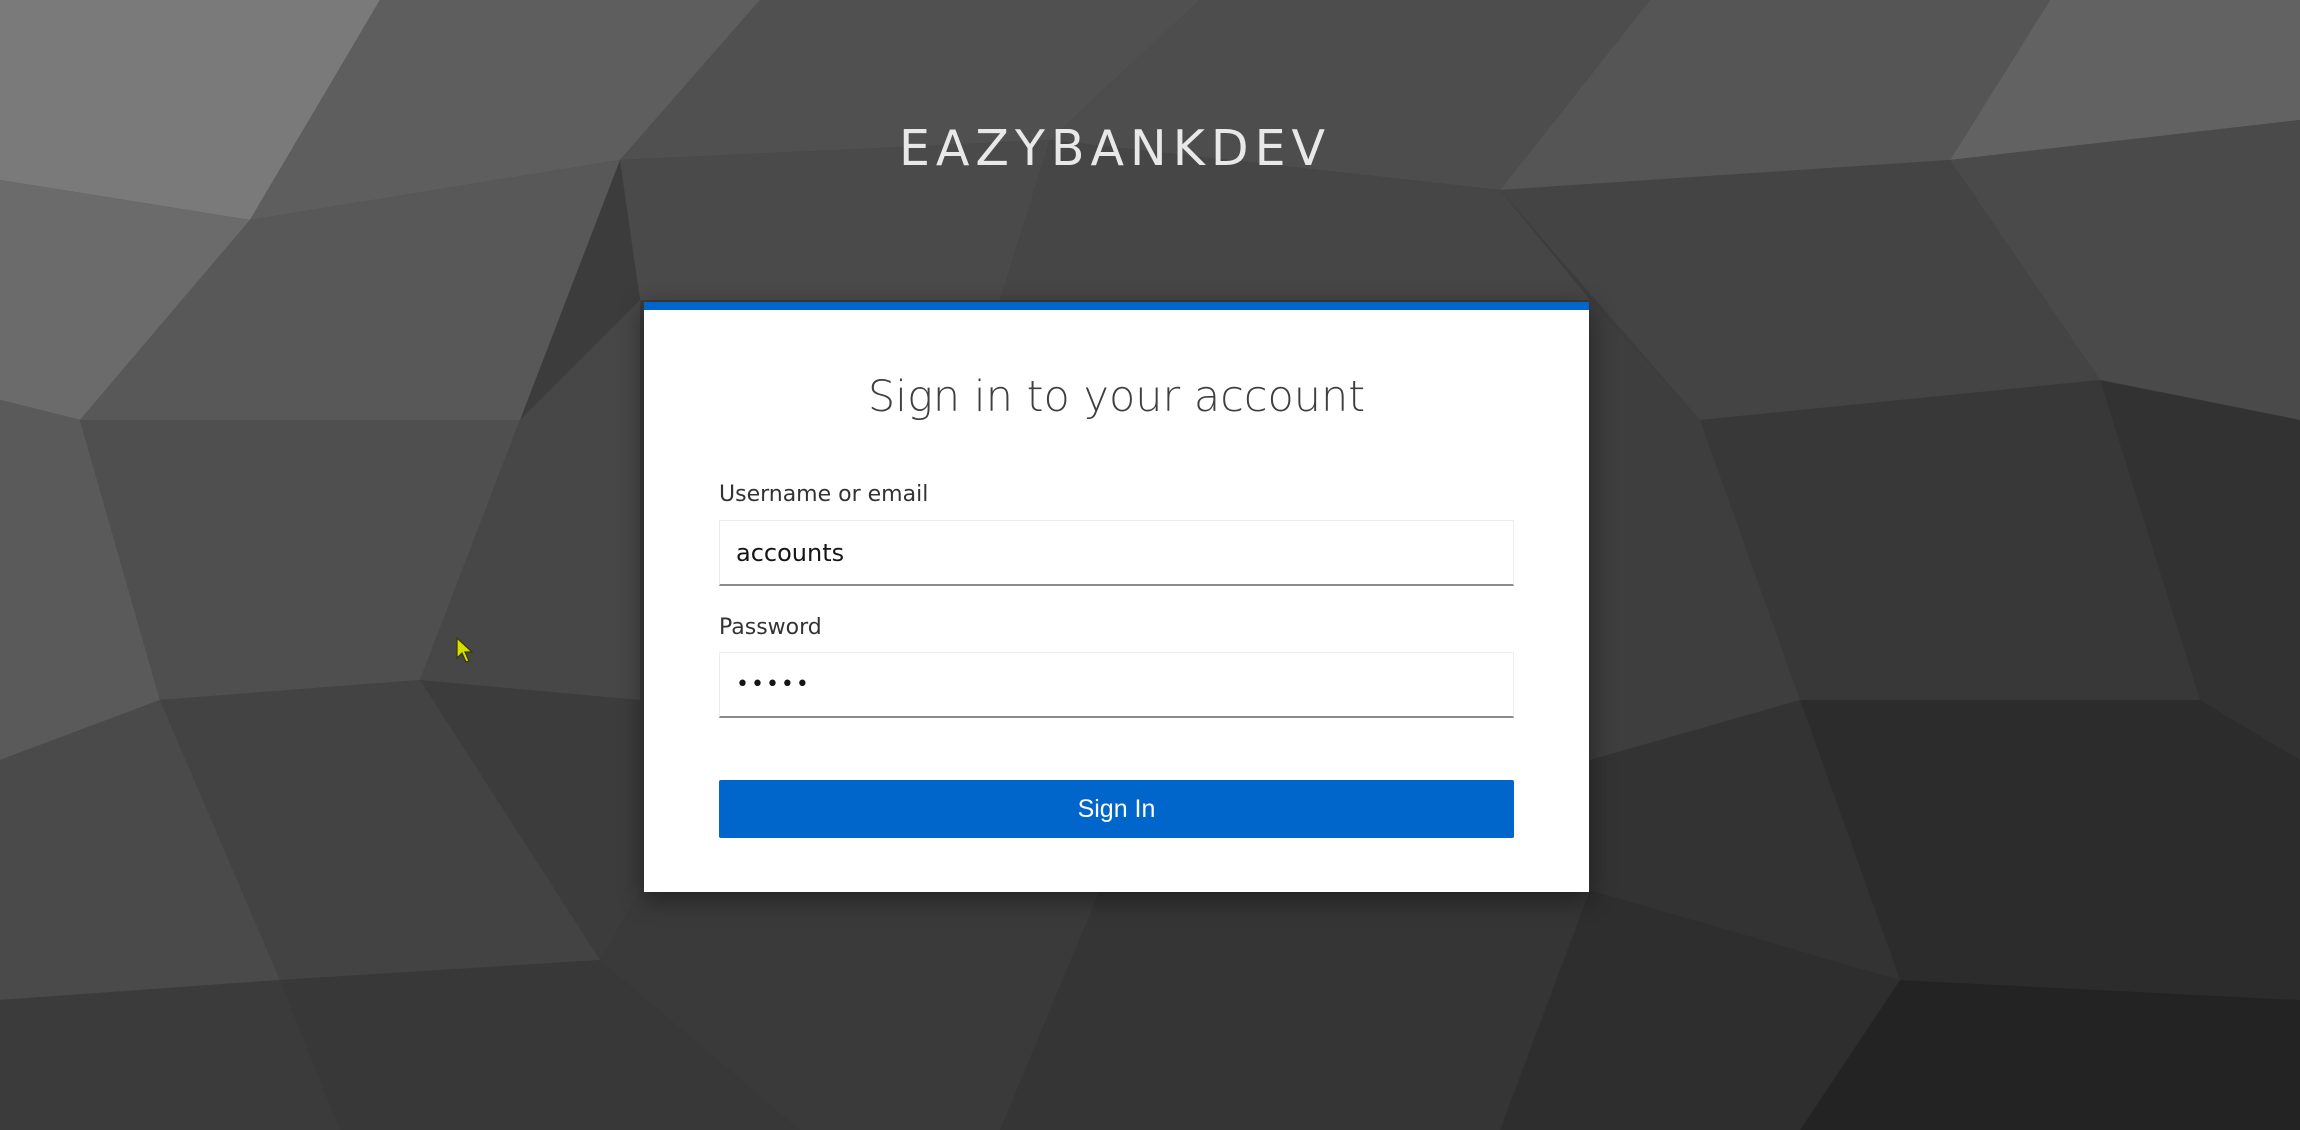  Describe the element at coordinates (770, 627) in the screenshot. I see `password-label: Password` at that location.